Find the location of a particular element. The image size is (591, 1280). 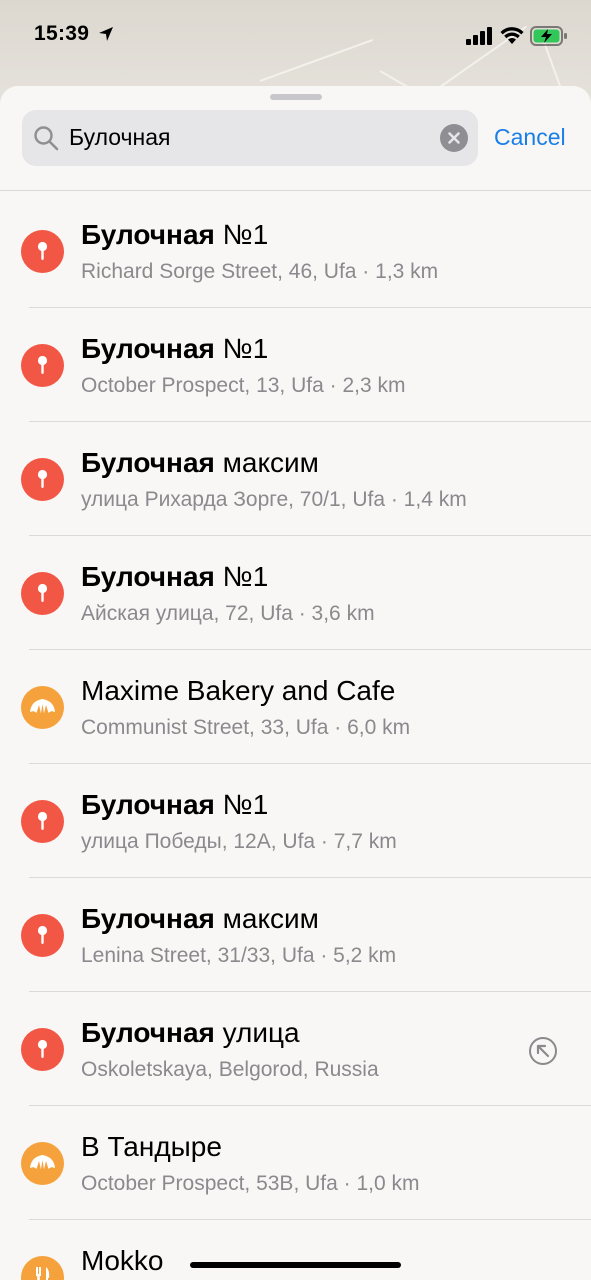

result-subtitle: улица Рихарда Зорге, 70/1, Ufa · 1,4 km is located at coordinates (274, 499).